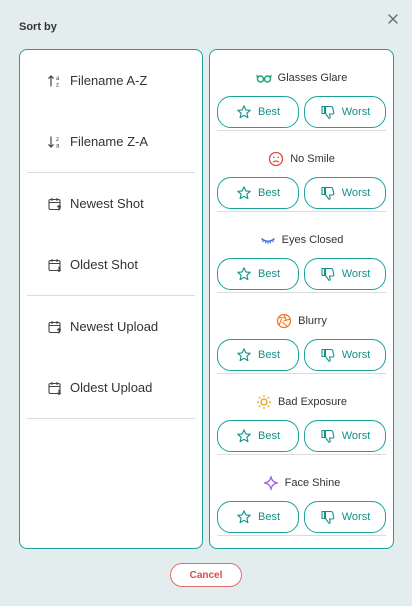 The width and height of the screenshot is (412, 606). What do you see at coordinates (312, 78) in the screenshot?
I see `category-label: Glasses Glare` at bounding box center [312, 78].